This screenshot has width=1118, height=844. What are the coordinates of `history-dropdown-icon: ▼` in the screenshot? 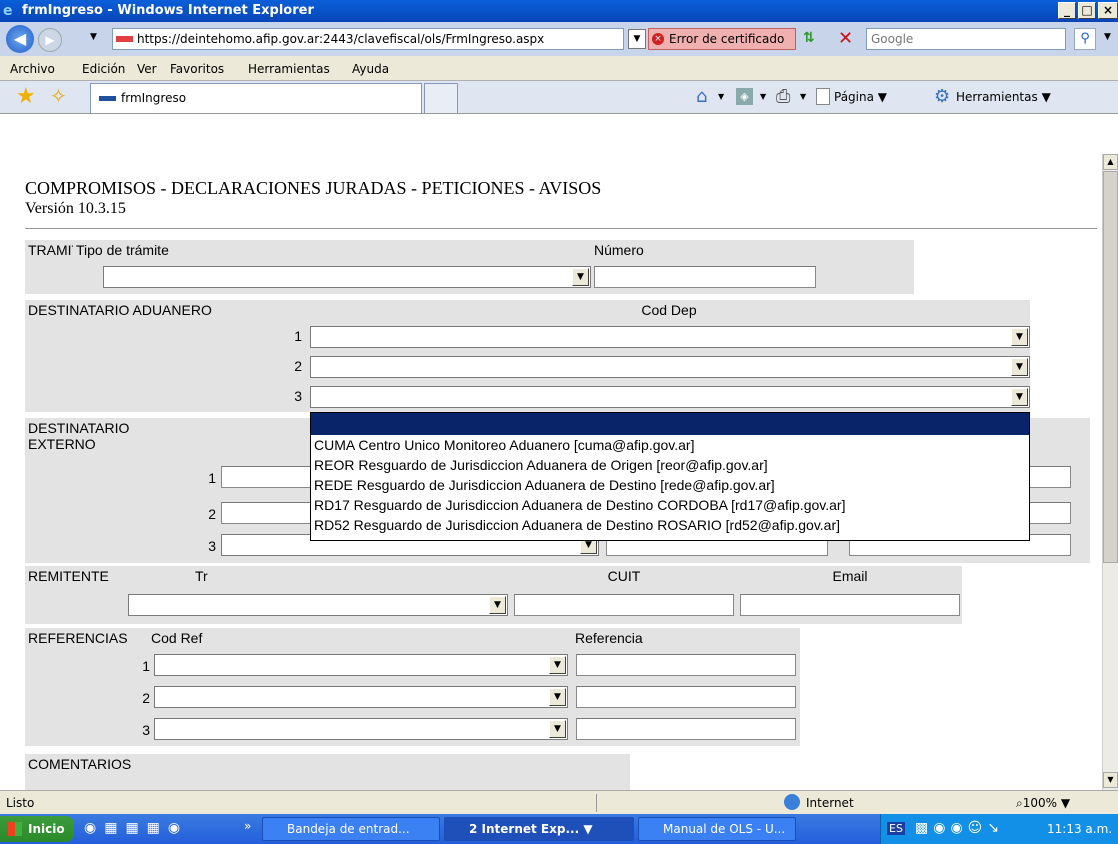 It's located at (93, 37).